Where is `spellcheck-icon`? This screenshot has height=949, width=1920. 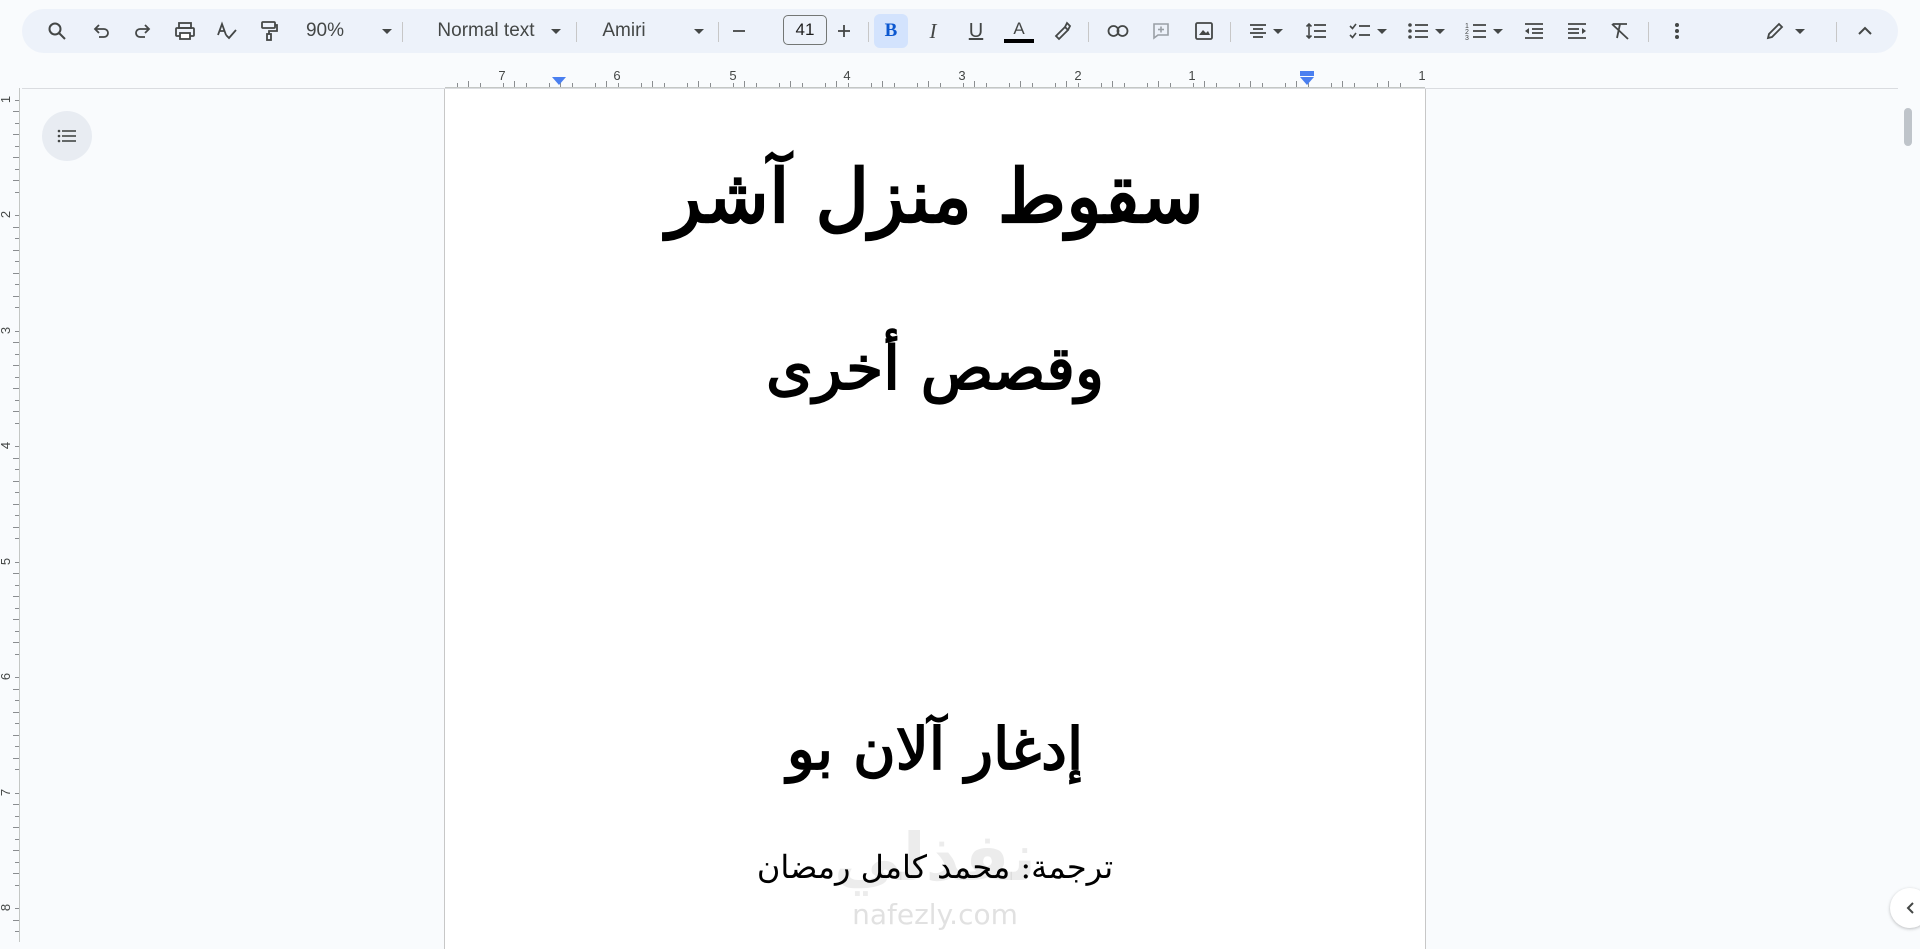
spellcheck-icon is located at coordinates (227, 30).